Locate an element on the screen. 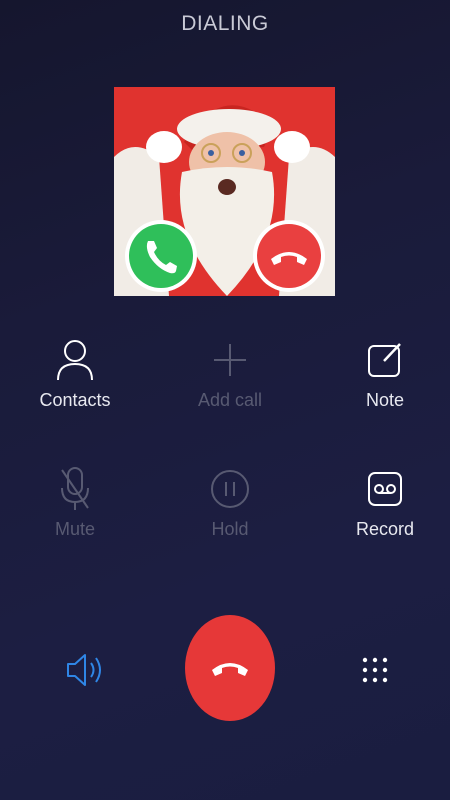  record-button: Record is located at coordinates (380, 503).